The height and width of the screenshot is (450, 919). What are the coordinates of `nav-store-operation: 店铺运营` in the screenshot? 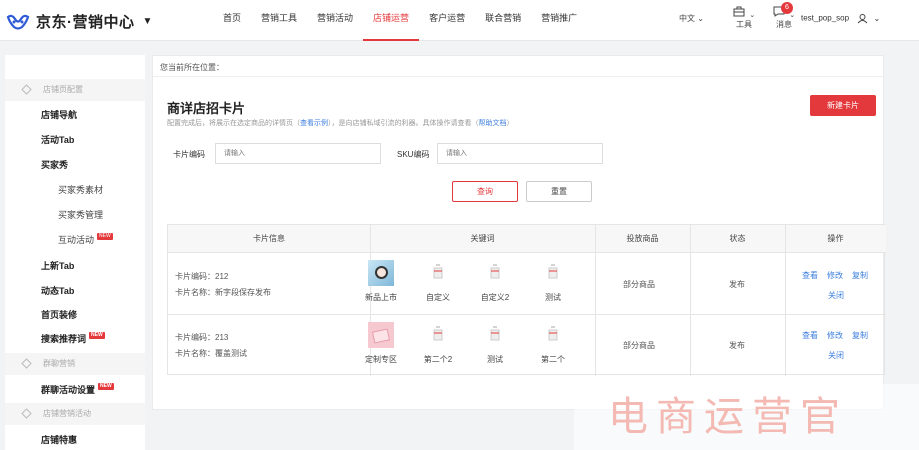 It's located at (391, 20).